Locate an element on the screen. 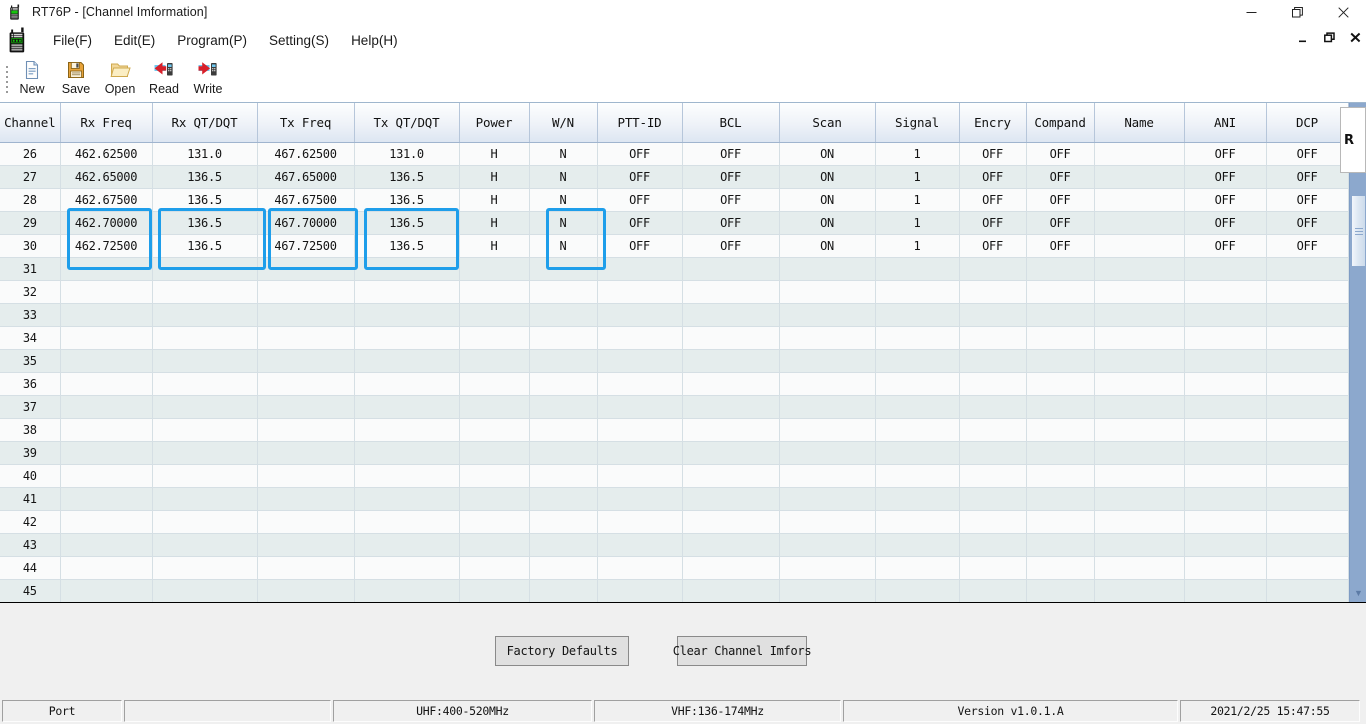 The width and height of the screenshot is (1366, 724). window-close-button is located at coordinates (1343, 12).